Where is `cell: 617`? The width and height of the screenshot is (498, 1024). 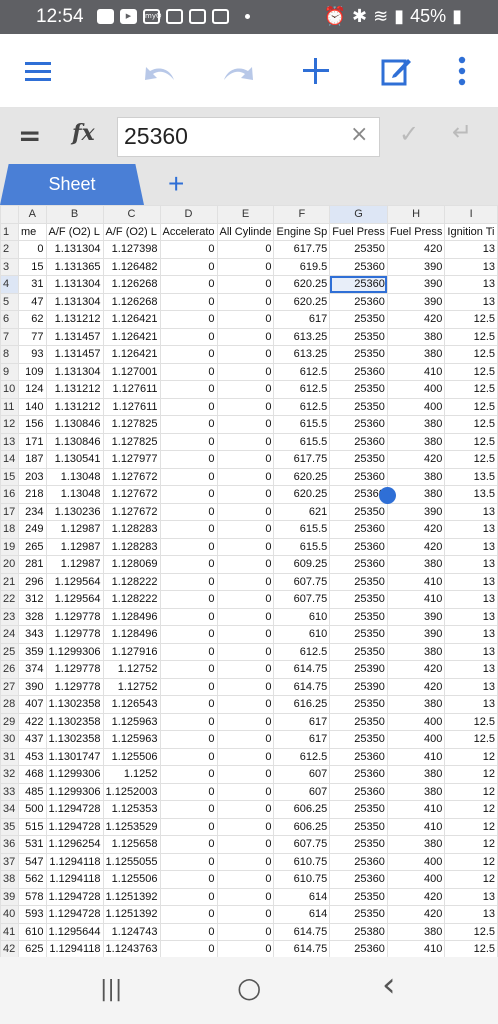
cell: 617 is located at coordinates (302, 319).